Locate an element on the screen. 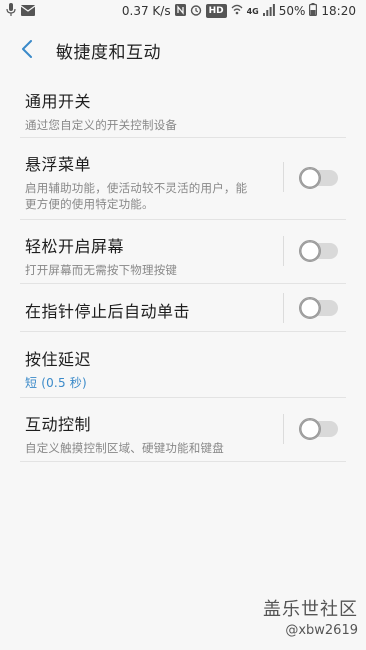  battery-icon is located at coordinates (313, 11).